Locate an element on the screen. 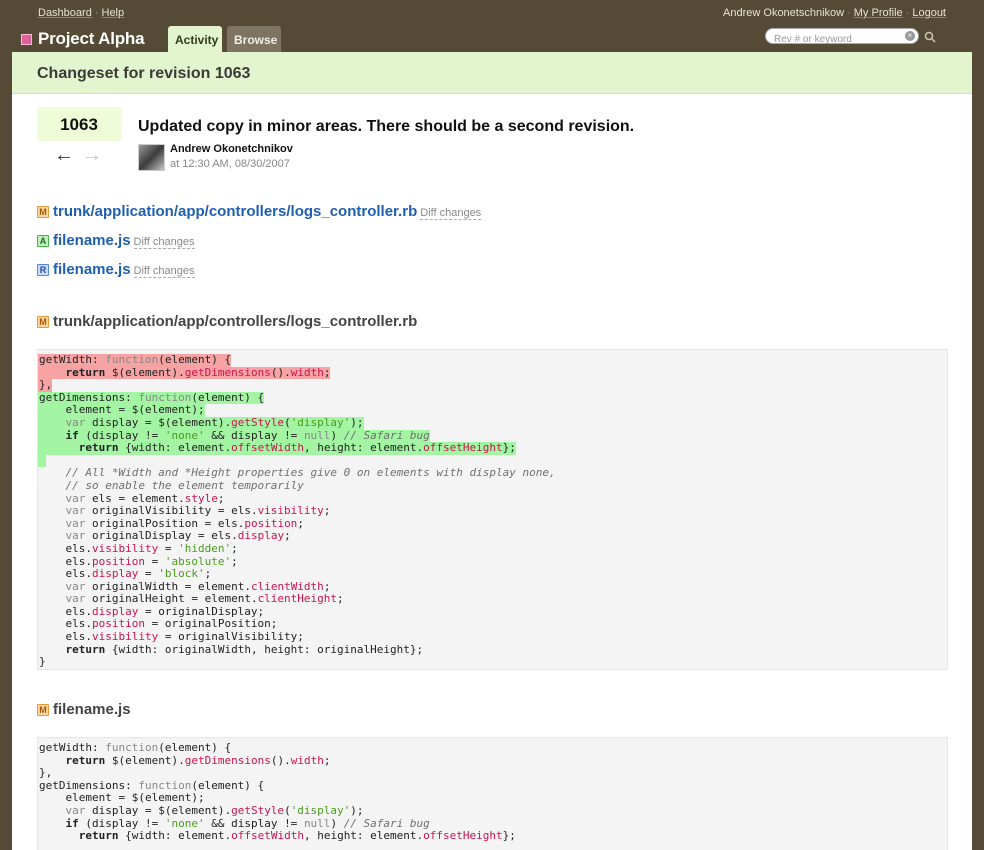  code-token: ( is located at coordinates (287, 810).